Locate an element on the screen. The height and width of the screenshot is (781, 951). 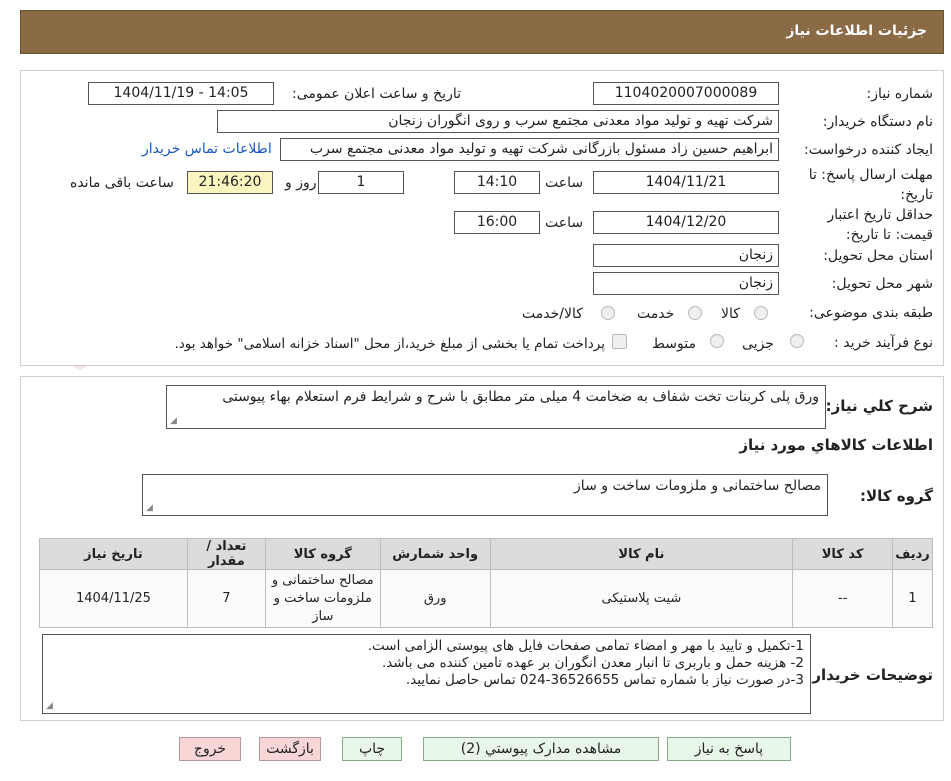
cell-unit: ورق is located at coordinates (435, 598).